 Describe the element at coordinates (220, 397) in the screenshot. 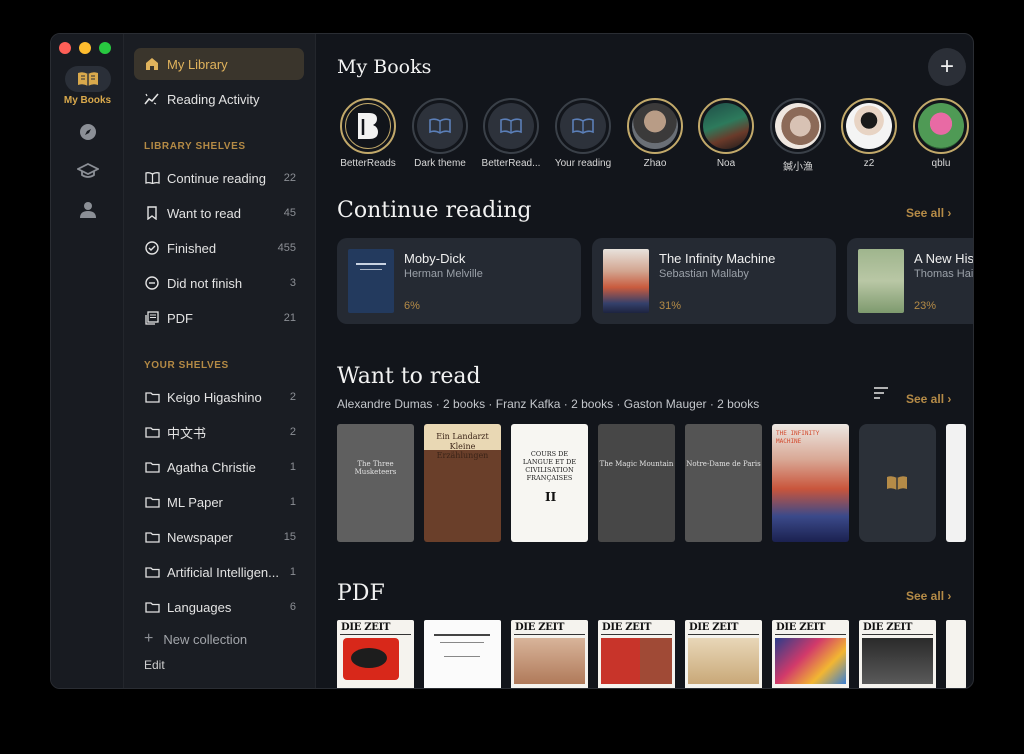

I see `shelf-custom: Keigo Higashino 2` at that location.